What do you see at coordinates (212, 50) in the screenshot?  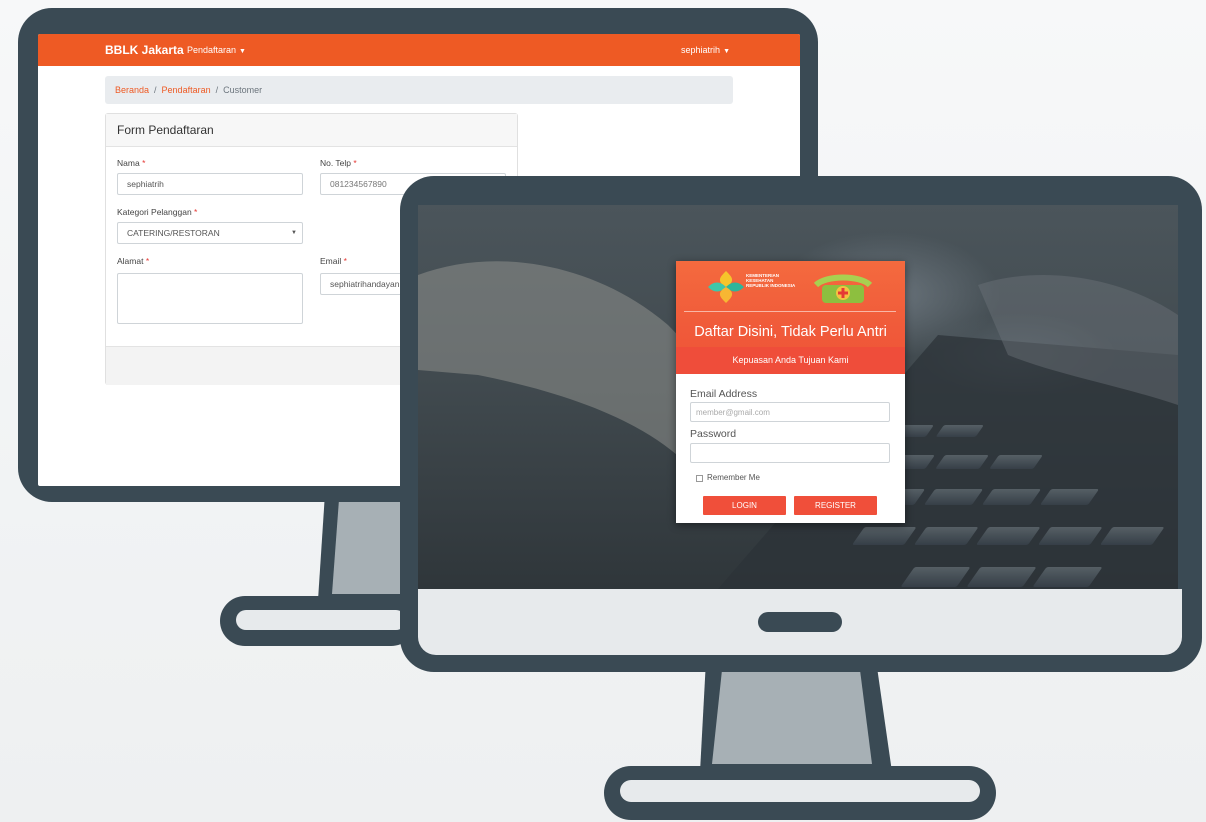 I see `nav-menu-label: Pendaftaran` at bounding box center [212, 50].